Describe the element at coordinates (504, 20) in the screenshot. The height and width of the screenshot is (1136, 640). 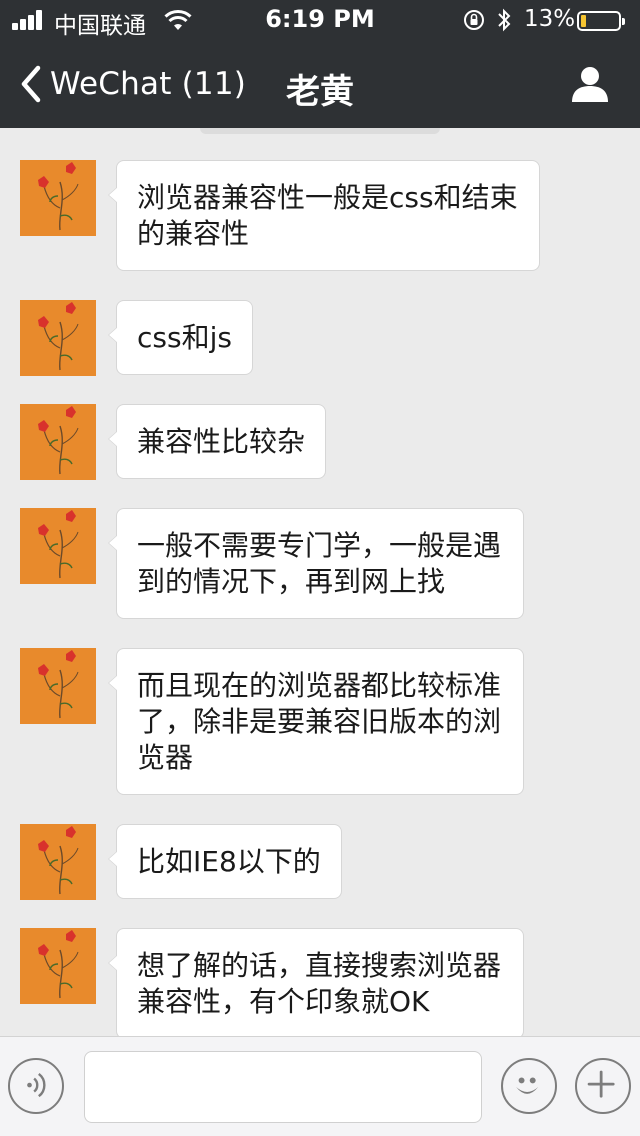
I see `bluetooth-icon` at that location.